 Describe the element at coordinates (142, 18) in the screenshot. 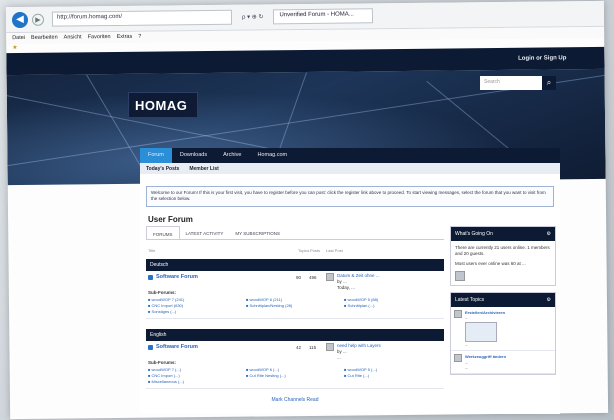

I see `url-field: http://forum.homag.com/` at that location.